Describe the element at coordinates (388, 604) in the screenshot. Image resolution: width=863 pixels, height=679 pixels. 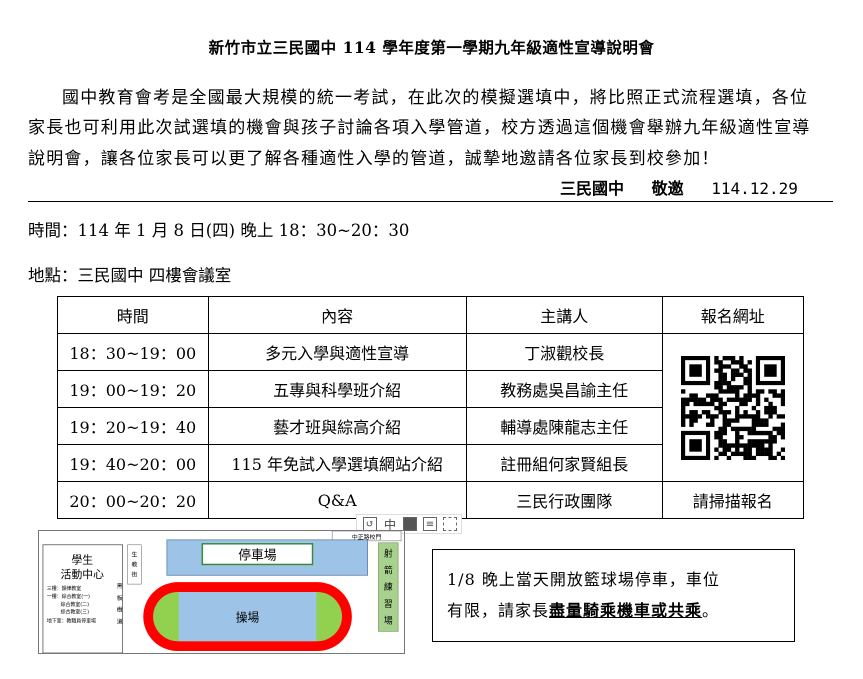
I see `svg-text: 習` at that location.